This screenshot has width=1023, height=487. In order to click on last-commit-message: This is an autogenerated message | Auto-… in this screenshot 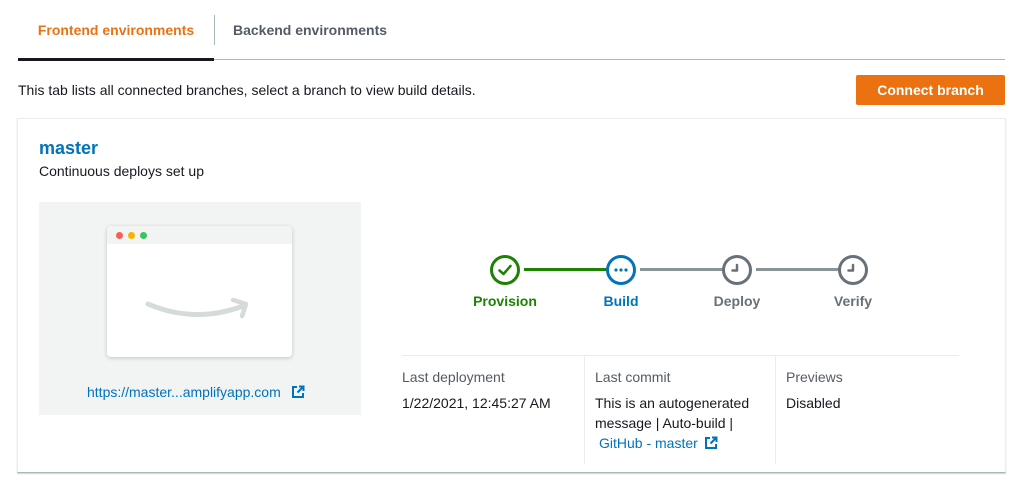, I will do `click(672, 413)`.